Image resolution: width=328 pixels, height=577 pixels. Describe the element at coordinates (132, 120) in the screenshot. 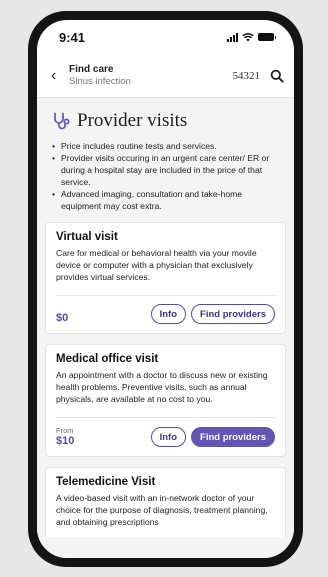

I see `page-title: Provider visits` at that location.